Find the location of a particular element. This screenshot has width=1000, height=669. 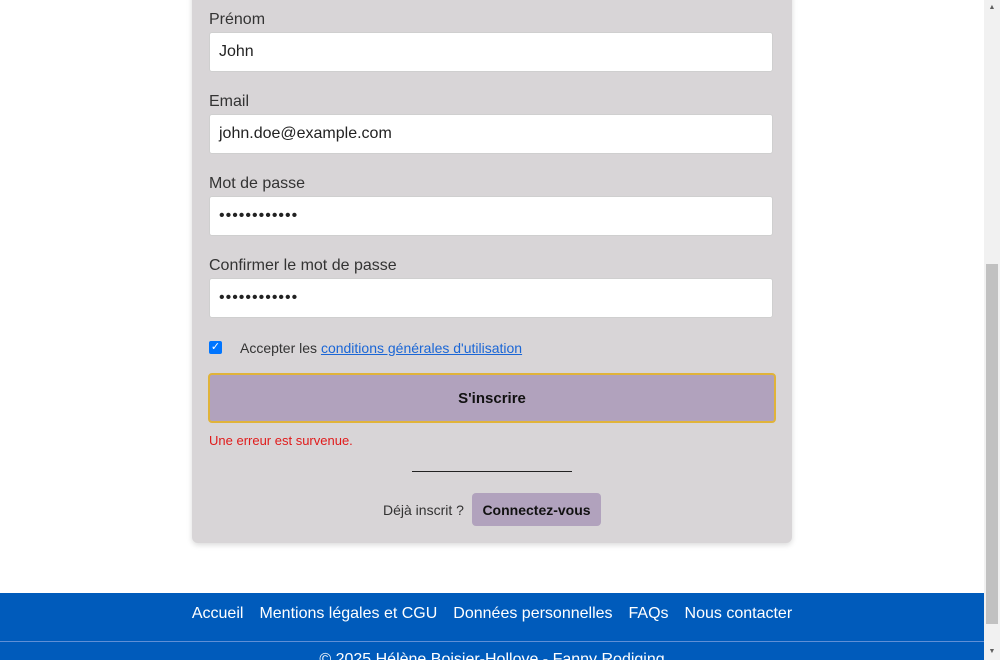

password-label: Mot de passe is located at coordinates (257, 183).